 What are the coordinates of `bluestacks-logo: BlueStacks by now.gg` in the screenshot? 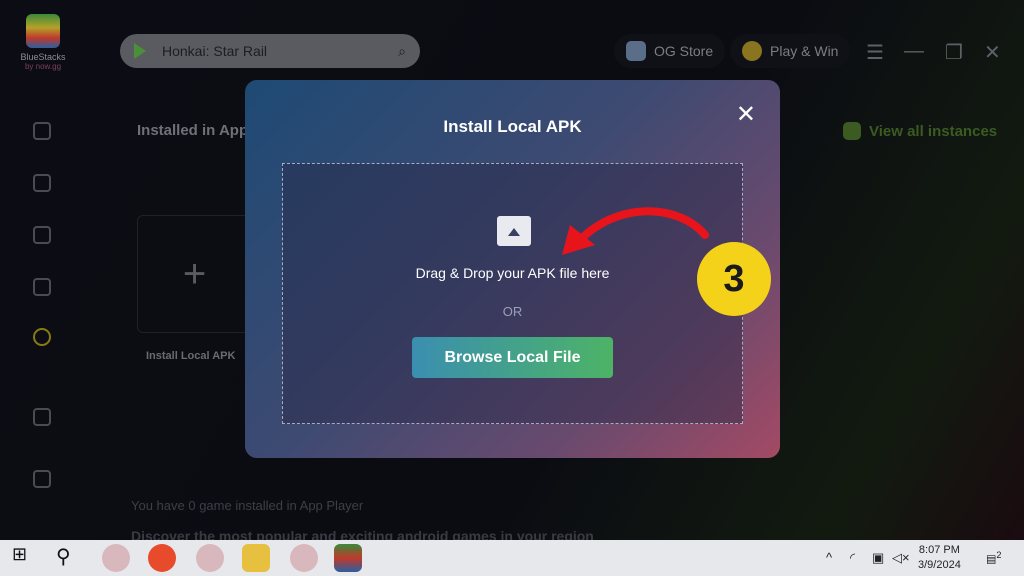 It's located at (43, 42).